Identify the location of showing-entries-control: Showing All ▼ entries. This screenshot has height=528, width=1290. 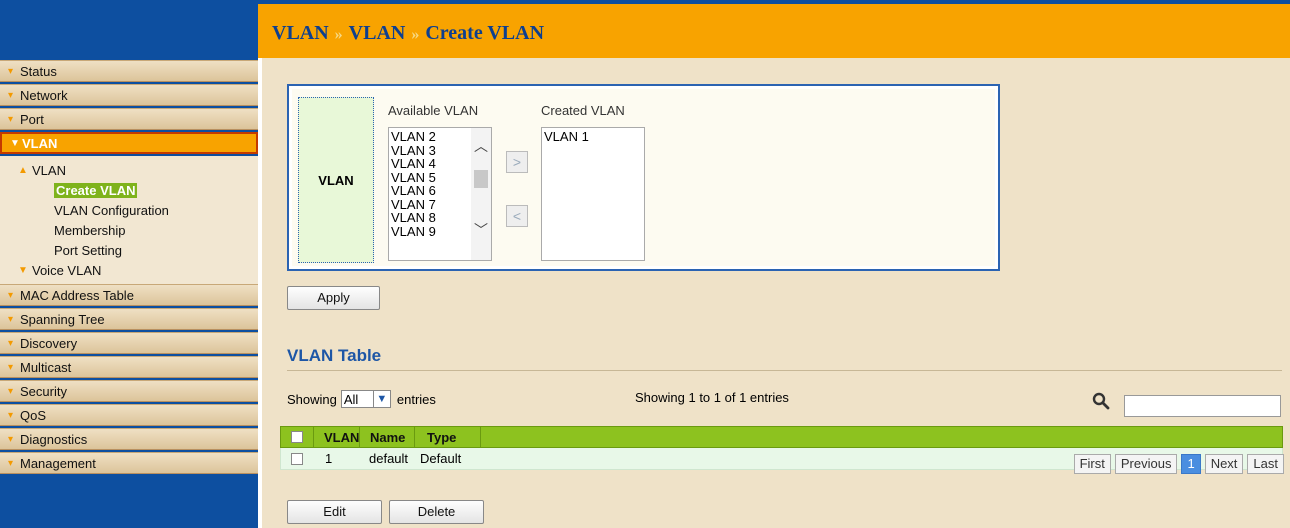
(361, 399).